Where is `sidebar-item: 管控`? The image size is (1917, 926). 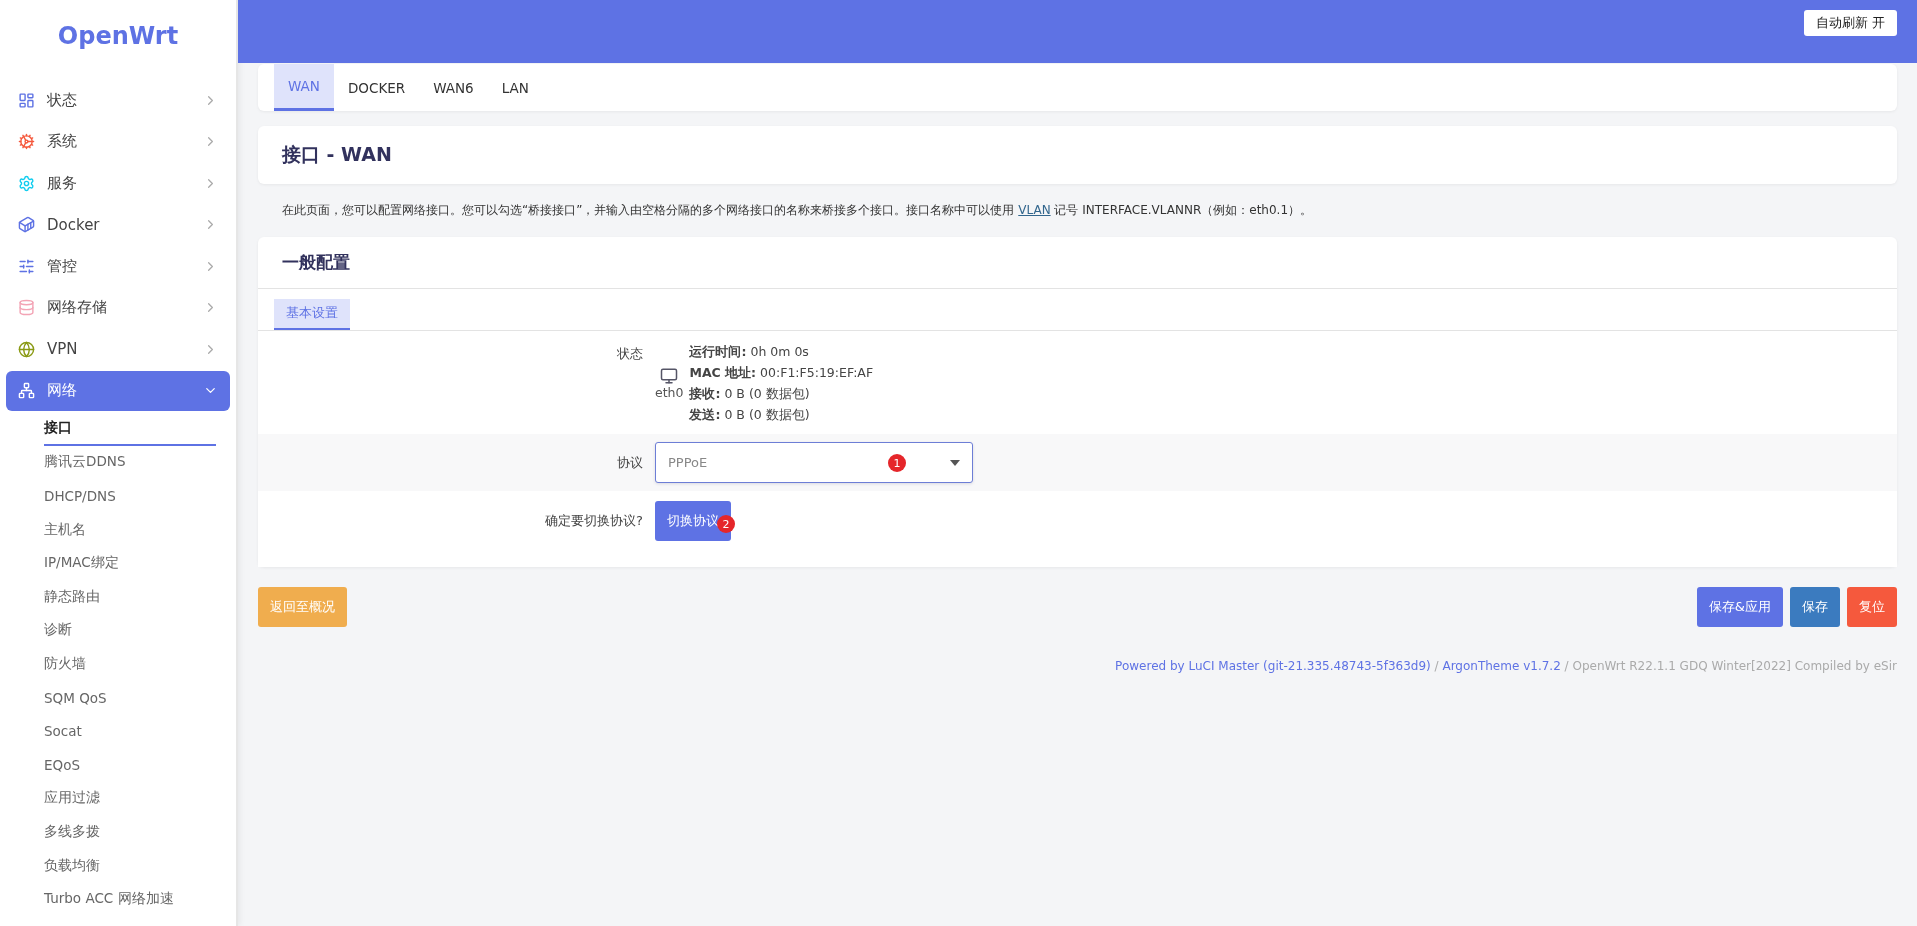
sidebar-item: 管控 is located at coordinates (118, 266).